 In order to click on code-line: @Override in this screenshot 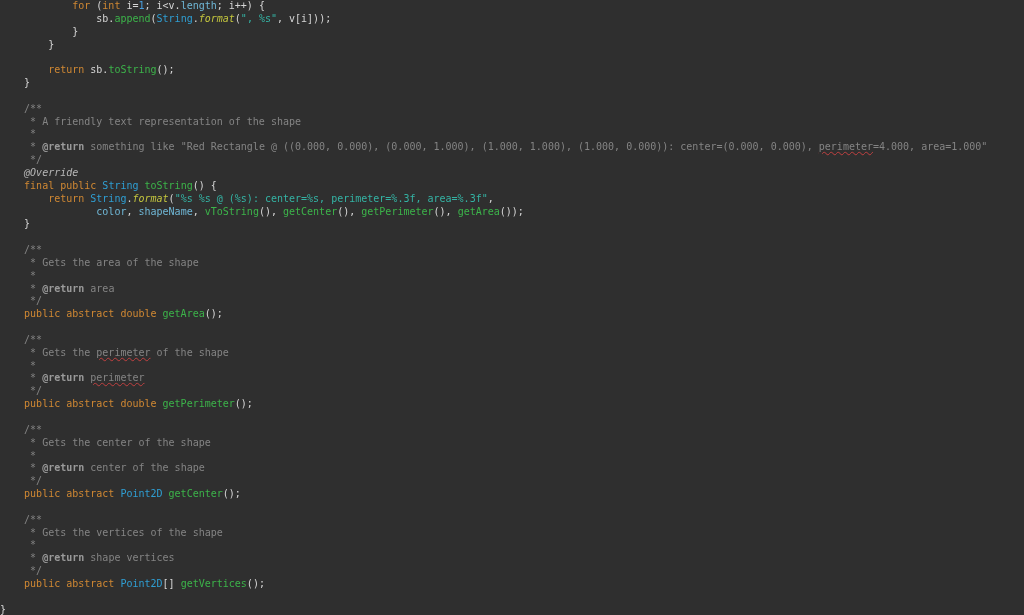, I will do `click(51, 172)`.